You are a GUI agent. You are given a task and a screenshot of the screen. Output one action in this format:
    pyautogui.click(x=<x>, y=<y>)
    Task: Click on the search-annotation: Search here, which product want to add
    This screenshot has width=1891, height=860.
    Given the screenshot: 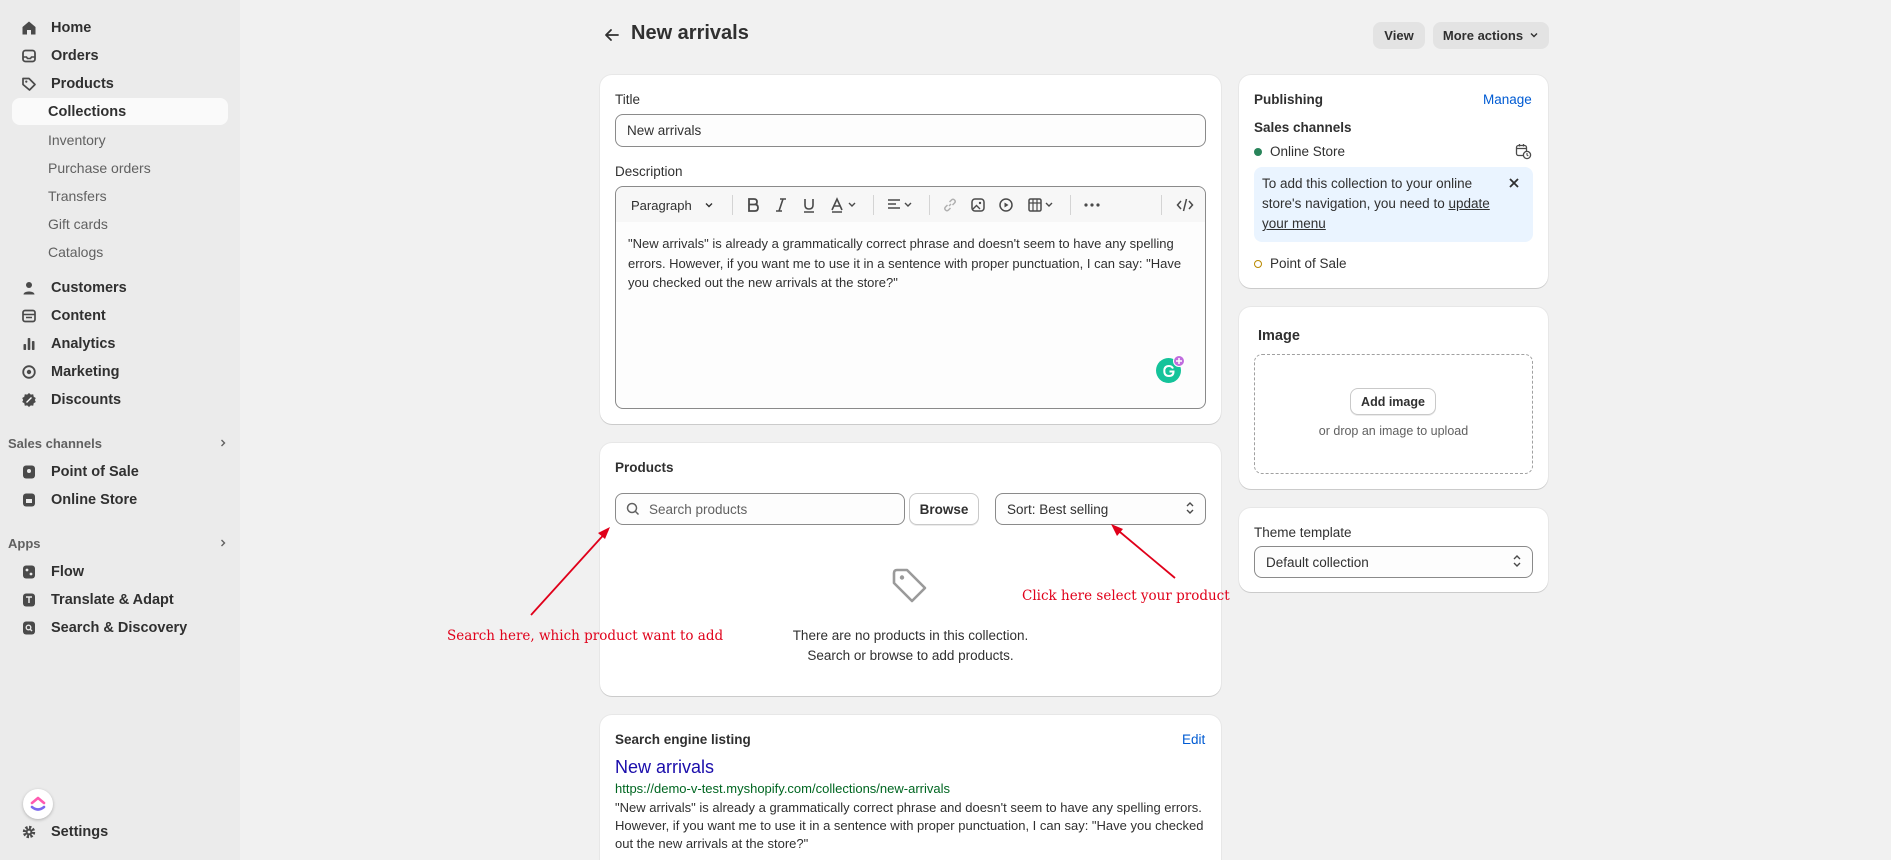 What is the action you would take?
    pyautogui.click(x=585, y=636)
    